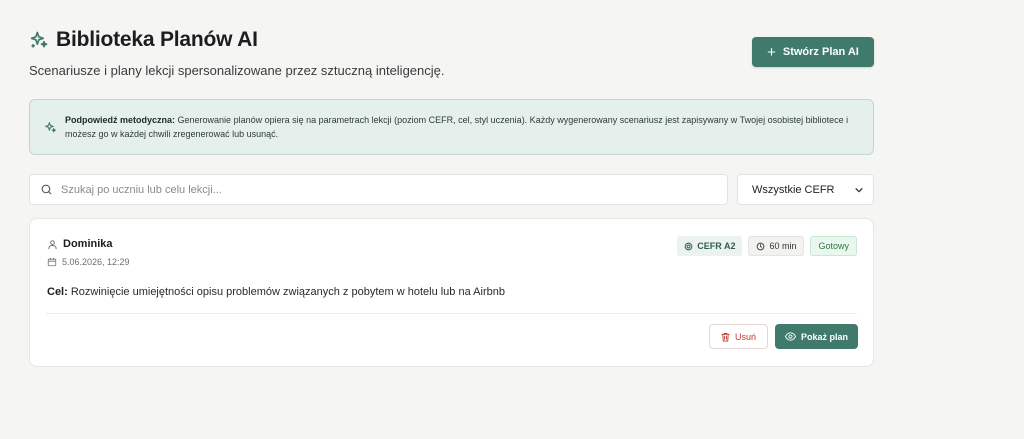 This screenshot has width=1024, height=439. I want to click on cefr-filter-select: Wszystkie CEFR, so click(805, 189).